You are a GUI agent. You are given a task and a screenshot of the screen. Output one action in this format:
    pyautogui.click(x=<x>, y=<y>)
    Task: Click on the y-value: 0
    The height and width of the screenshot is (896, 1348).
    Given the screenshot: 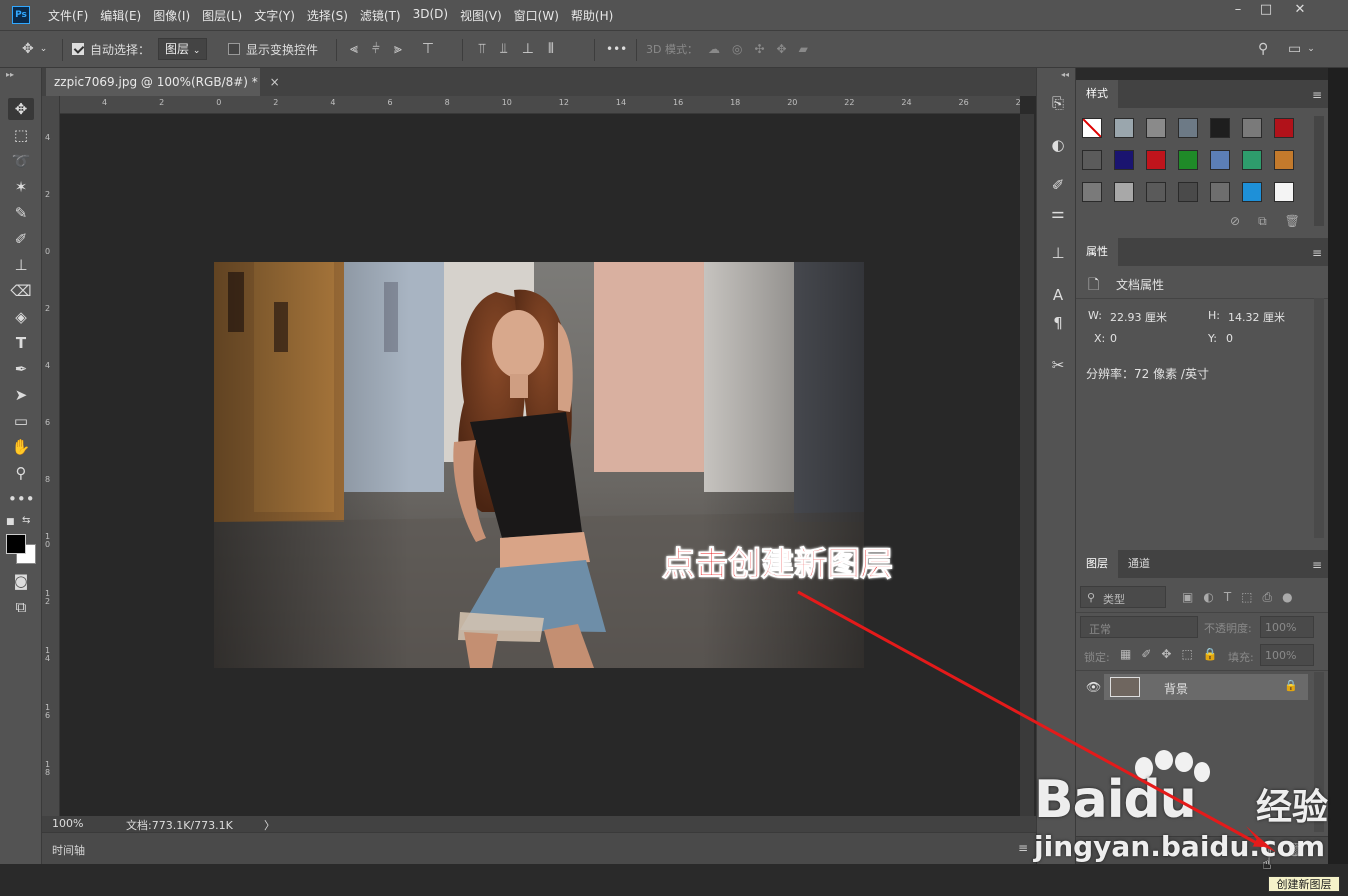 What is the action you would take?
    pyautogui.click(x=1229, y=338)
    